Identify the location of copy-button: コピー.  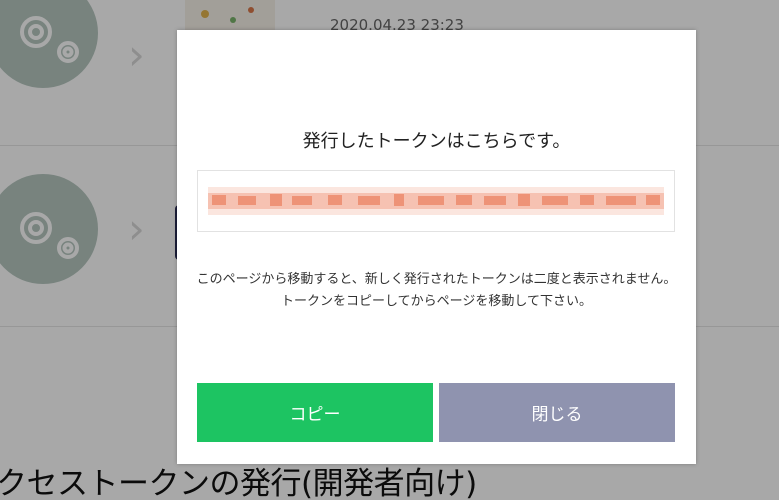
(315, 412).